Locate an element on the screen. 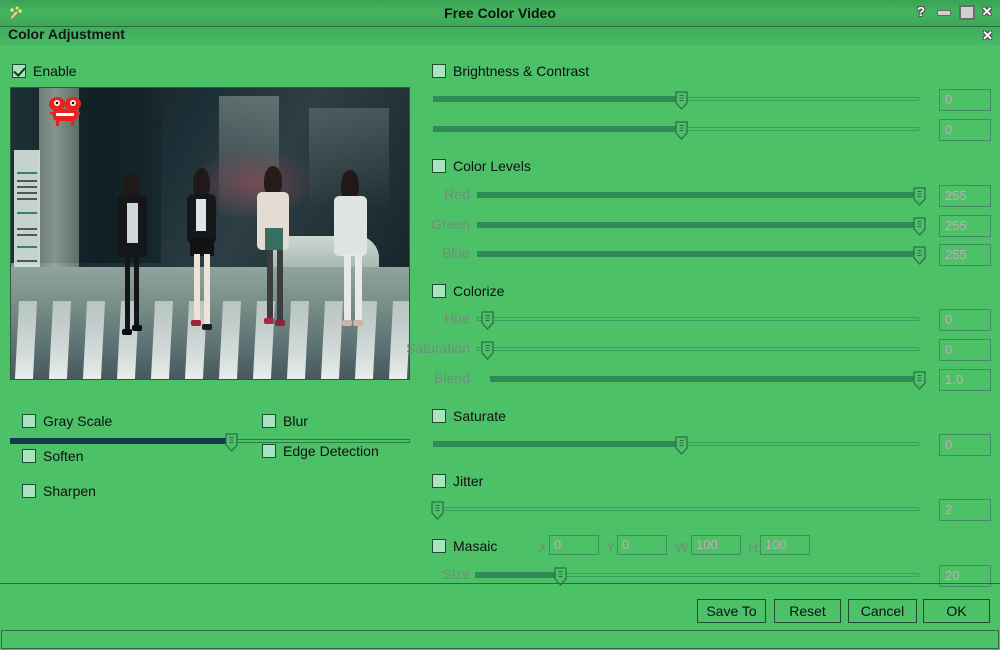 The width and height of the screenshot is (1000, 650). masaic-y-label: Y is located at coordinates (611, 547).